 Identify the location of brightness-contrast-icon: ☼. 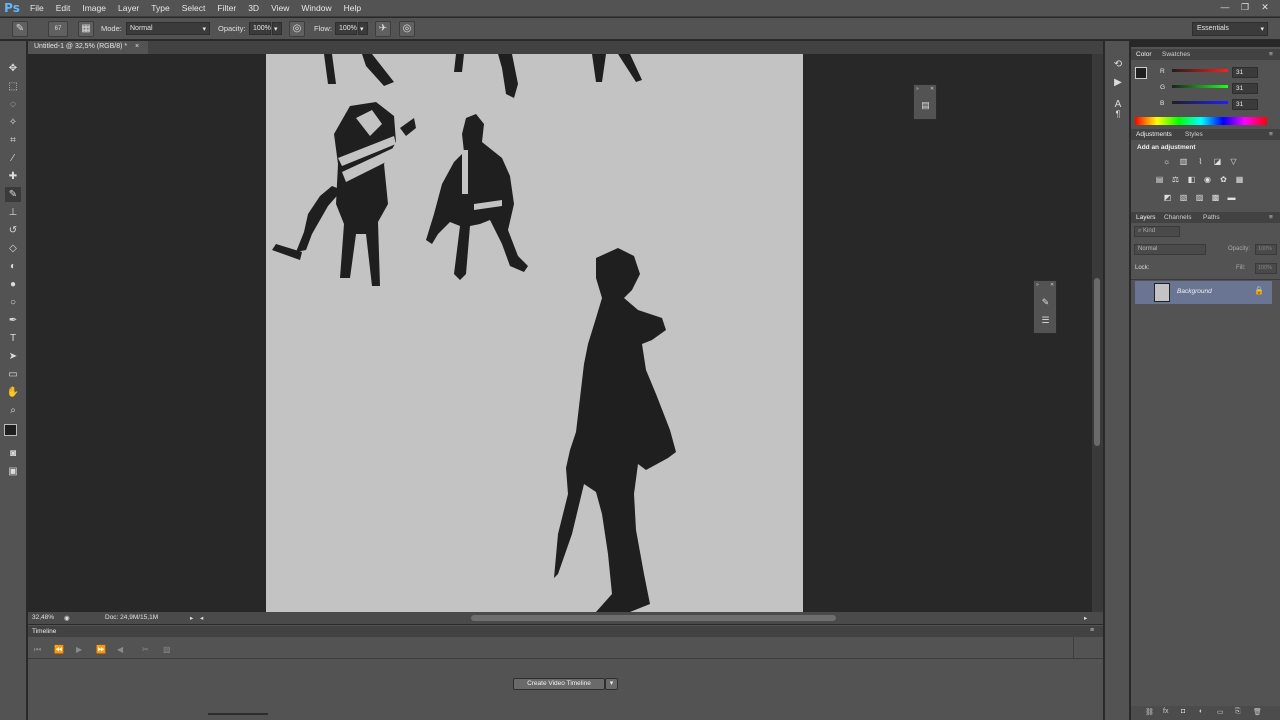
(1166, 162).